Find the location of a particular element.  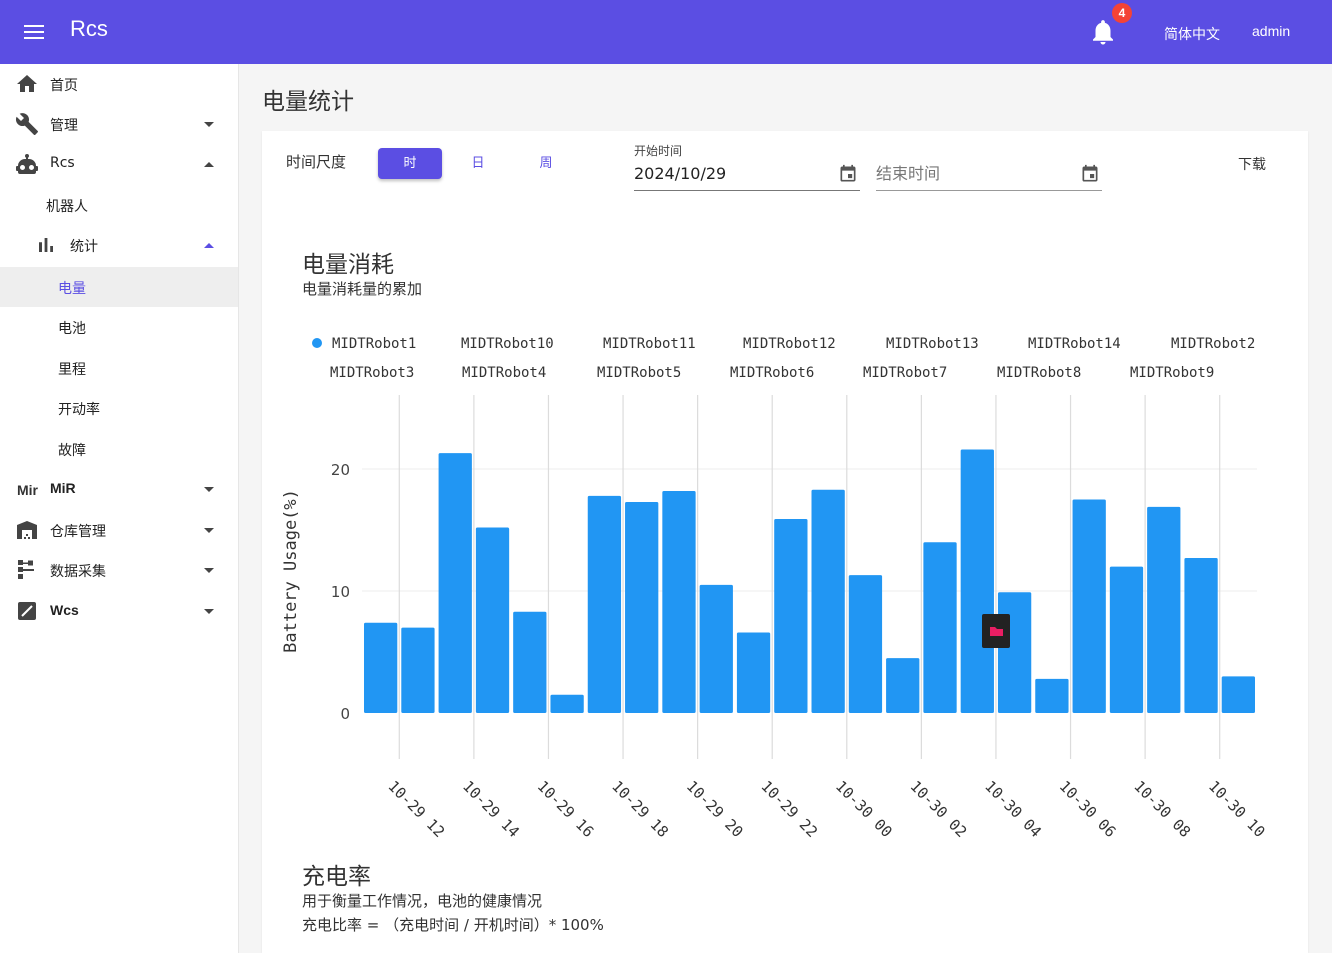

language-switch: 简体中文 is located at coordinates (1192, 34).